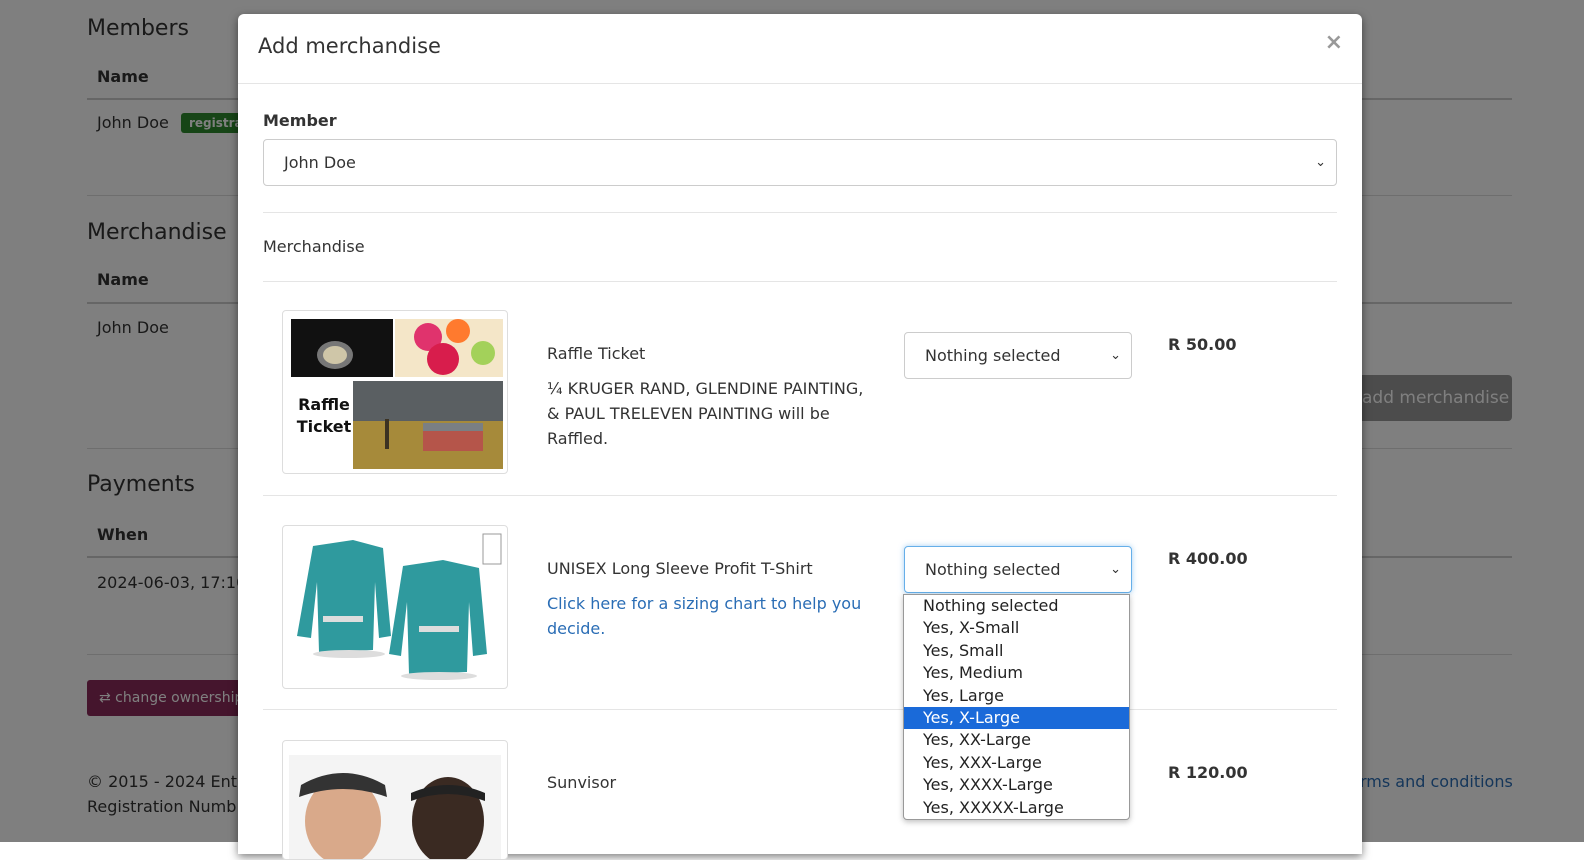 This screenshot has width=1584, height=860. What do you see at coordinates (1016, 718) in the screenshot?
I see `dropdown-option-highlighted: Yes, X-Large` at bounding box center [1016, 718].